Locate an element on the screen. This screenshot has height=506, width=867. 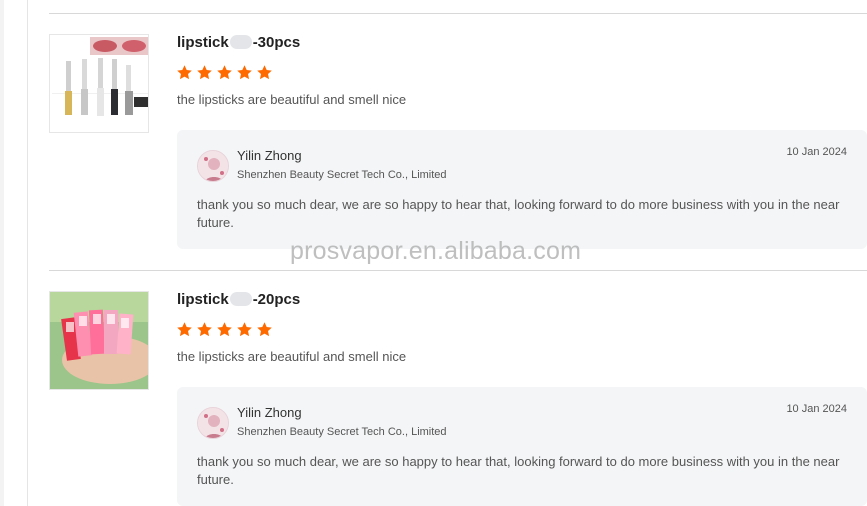
title-suffix: -20pcs is located at coordinates (276, 299).